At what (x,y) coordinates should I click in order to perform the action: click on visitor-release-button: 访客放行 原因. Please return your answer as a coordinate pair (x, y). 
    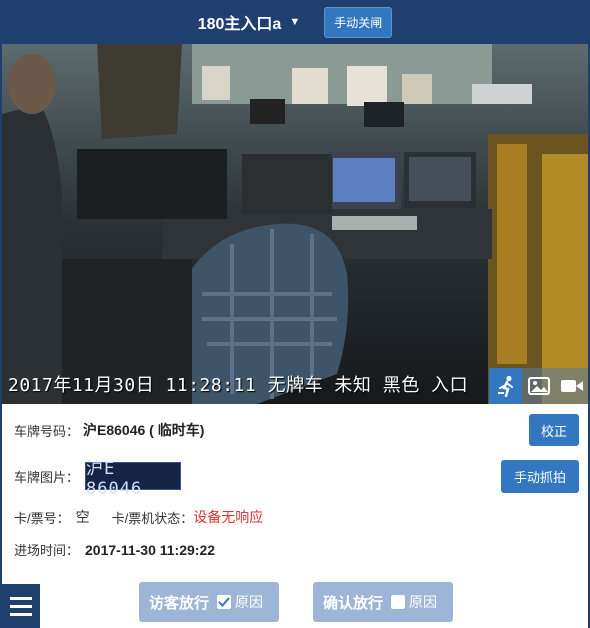
    Looking at the image, I should click on (209, 602).